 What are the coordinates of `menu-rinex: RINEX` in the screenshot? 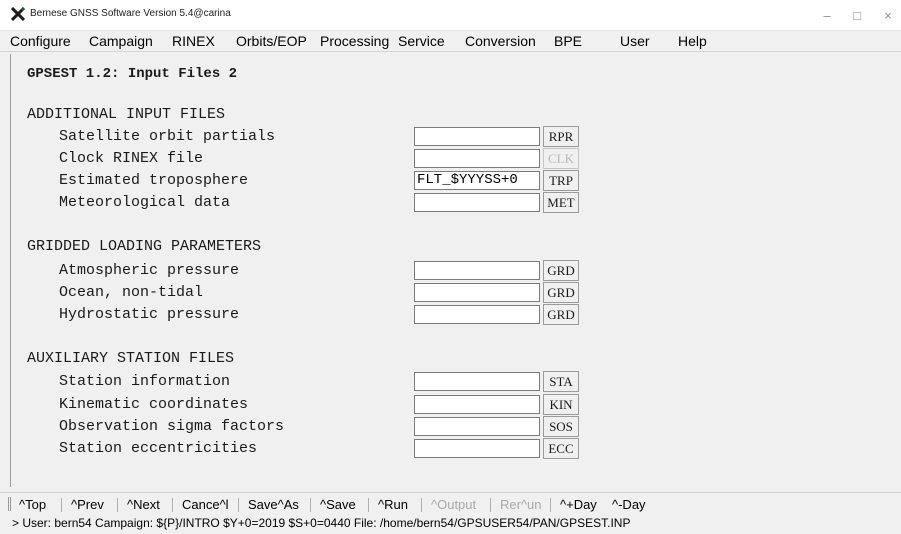 It's located at (193, 41).